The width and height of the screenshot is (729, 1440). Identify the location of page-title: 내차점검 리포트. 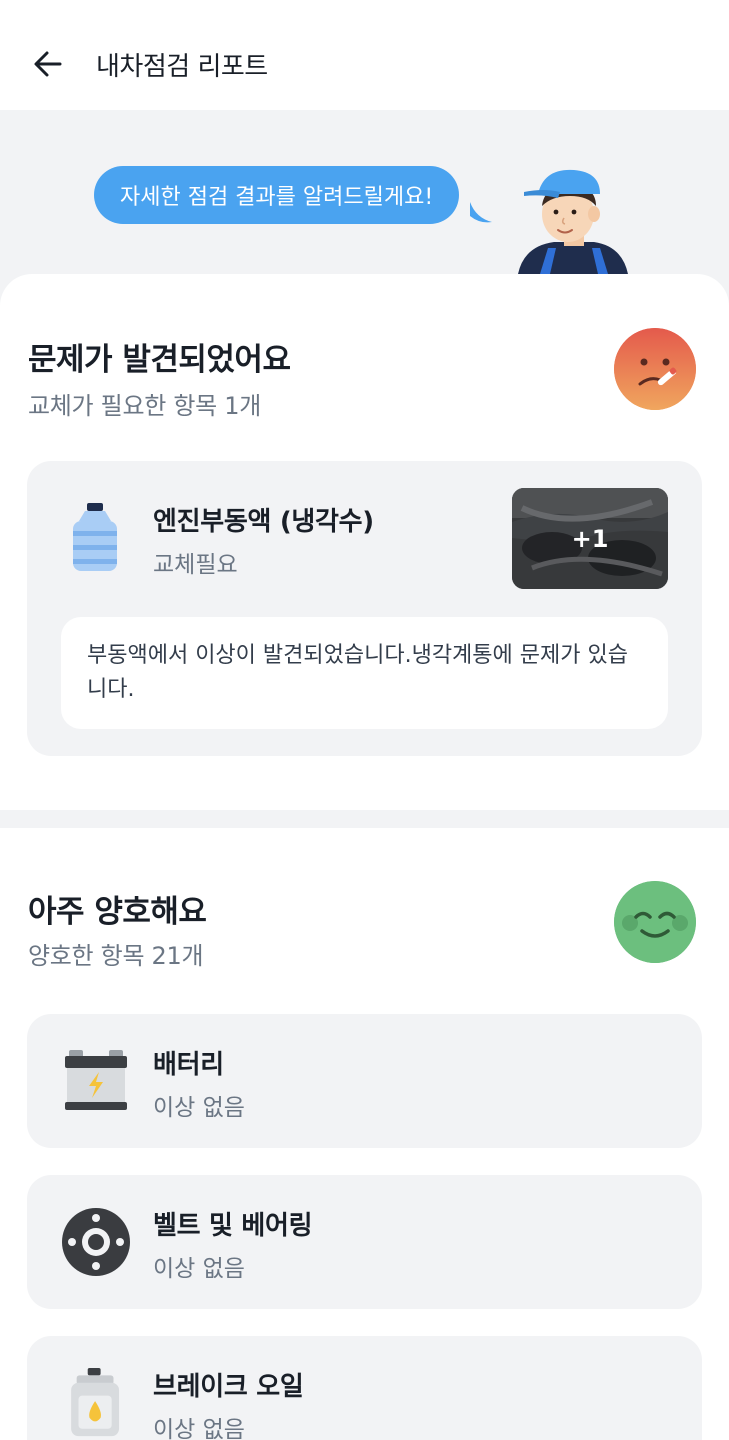
(182, 67).